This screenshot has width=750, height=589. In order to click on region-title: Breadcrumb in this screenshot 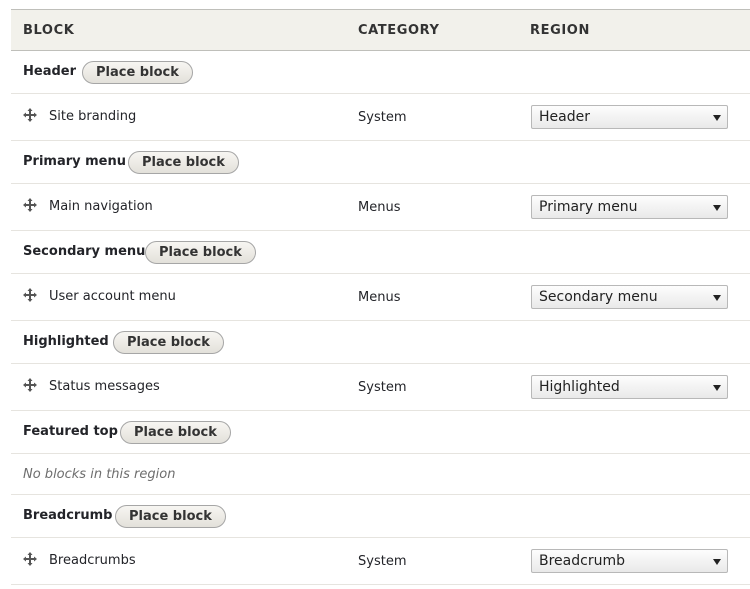, I will do `click(68, 515)`.